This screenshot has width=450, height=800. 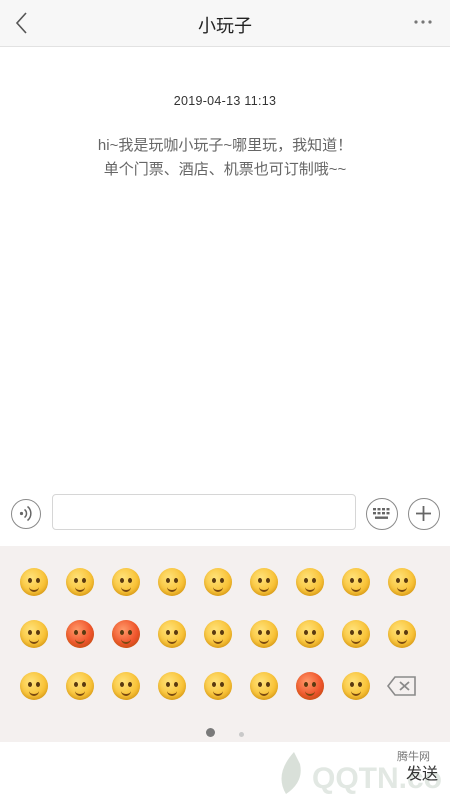 I want to click on blank-emoji-icon, so click(x=264, y=686).